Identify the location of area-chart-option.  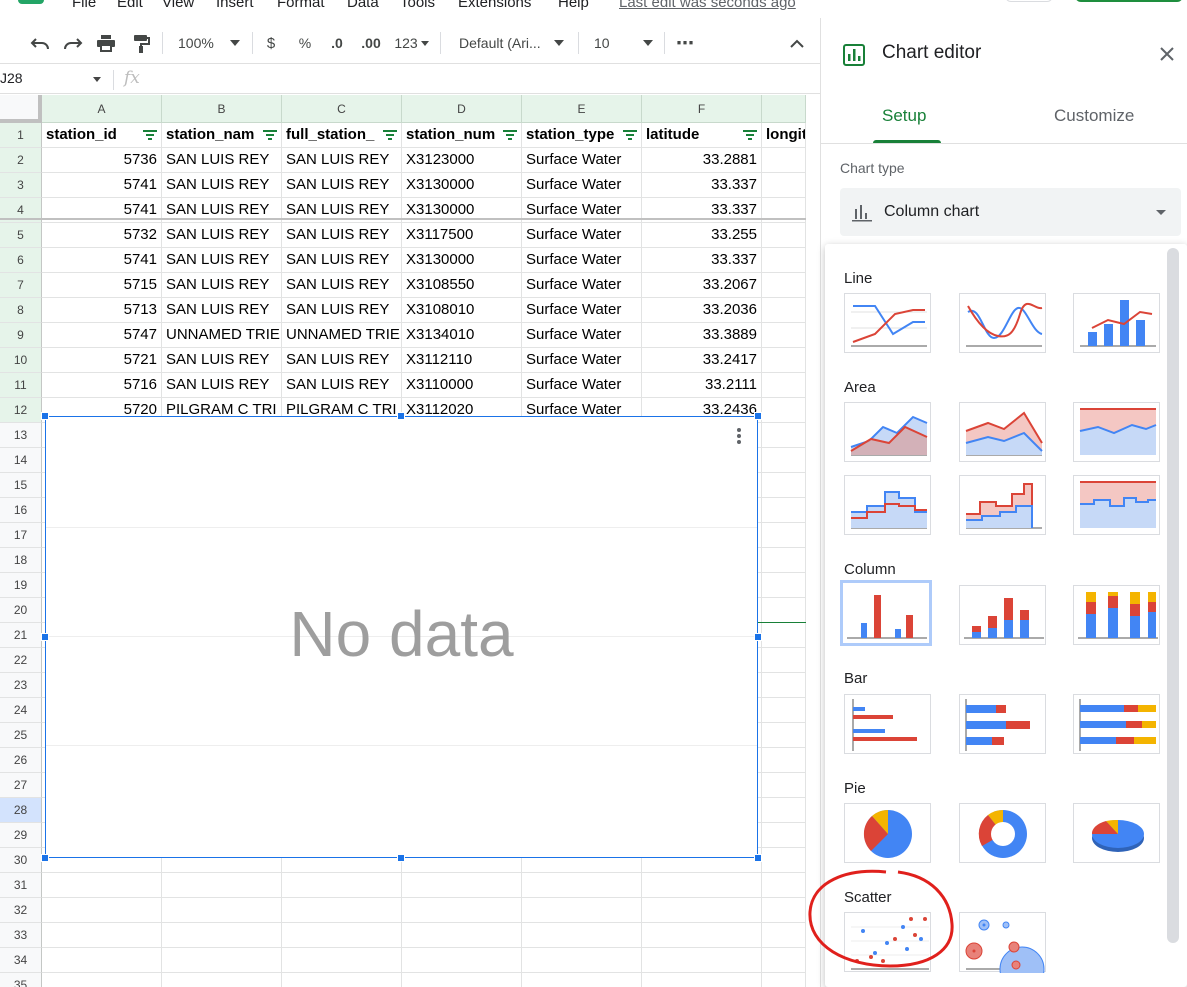
(887, 432).